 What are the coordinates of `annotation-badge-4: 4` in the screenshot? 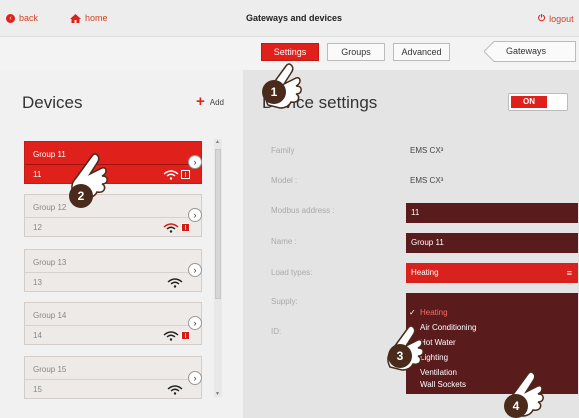 It's located at (516, 406).